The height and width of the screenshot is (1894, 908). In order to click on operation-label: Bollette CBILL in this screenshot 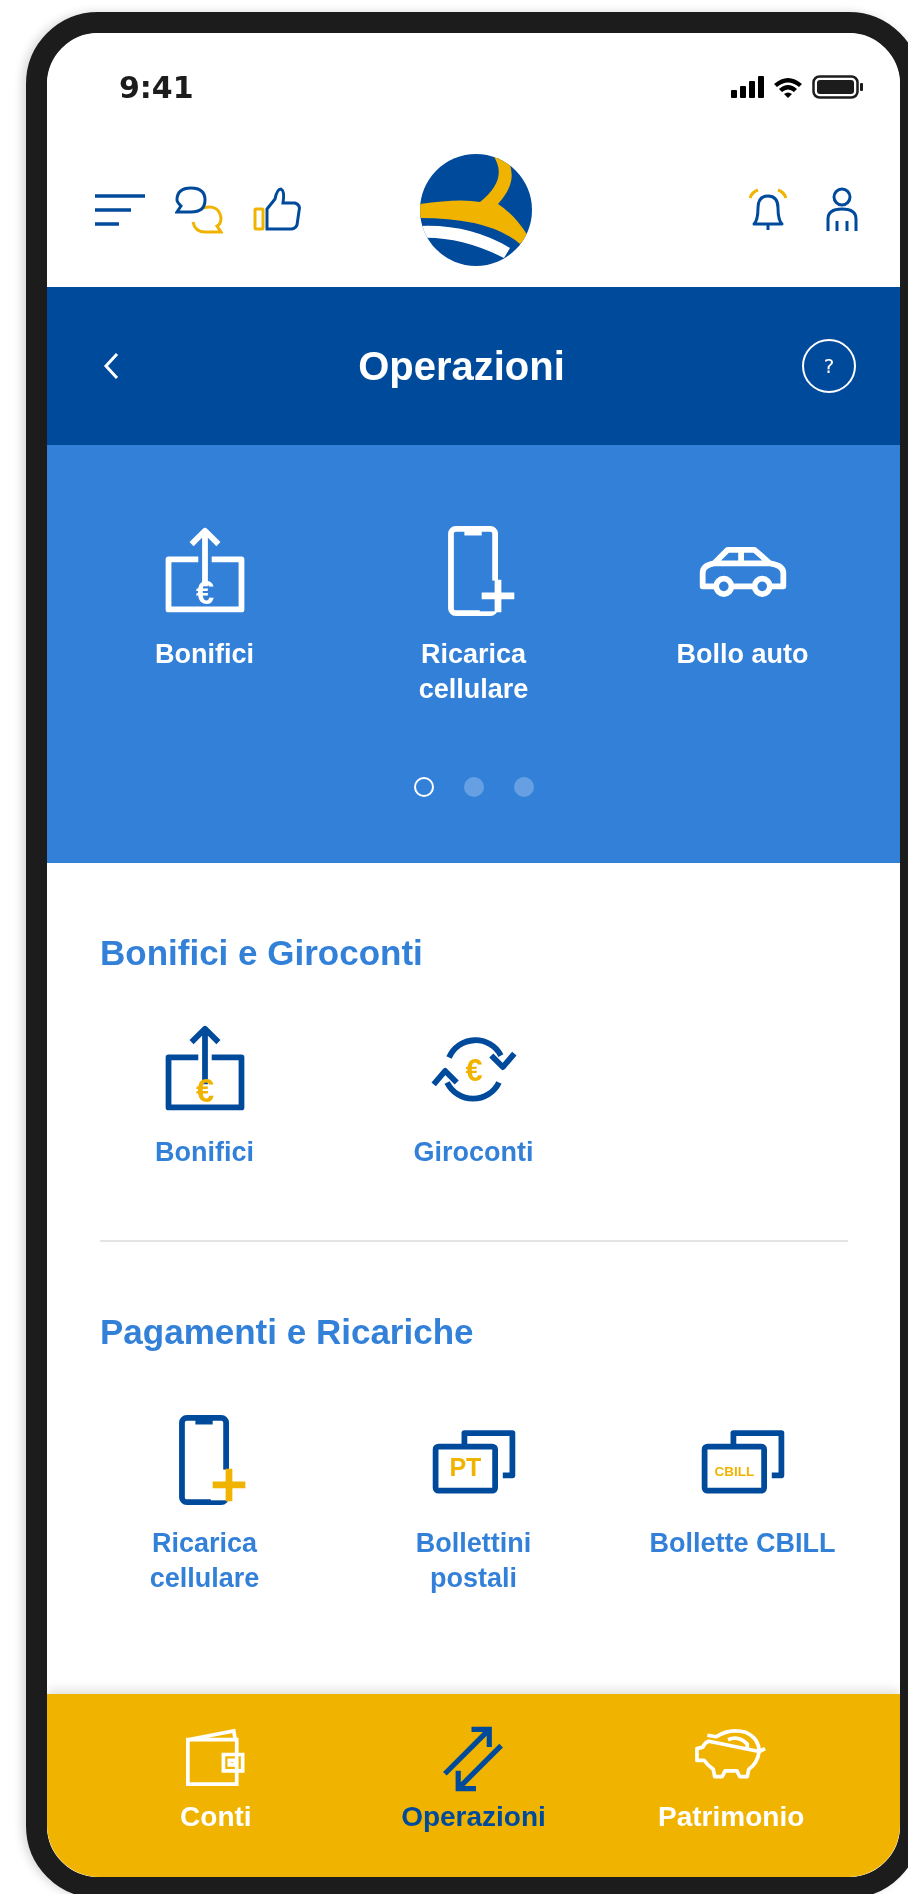, I will do `click(742, 1543)`.